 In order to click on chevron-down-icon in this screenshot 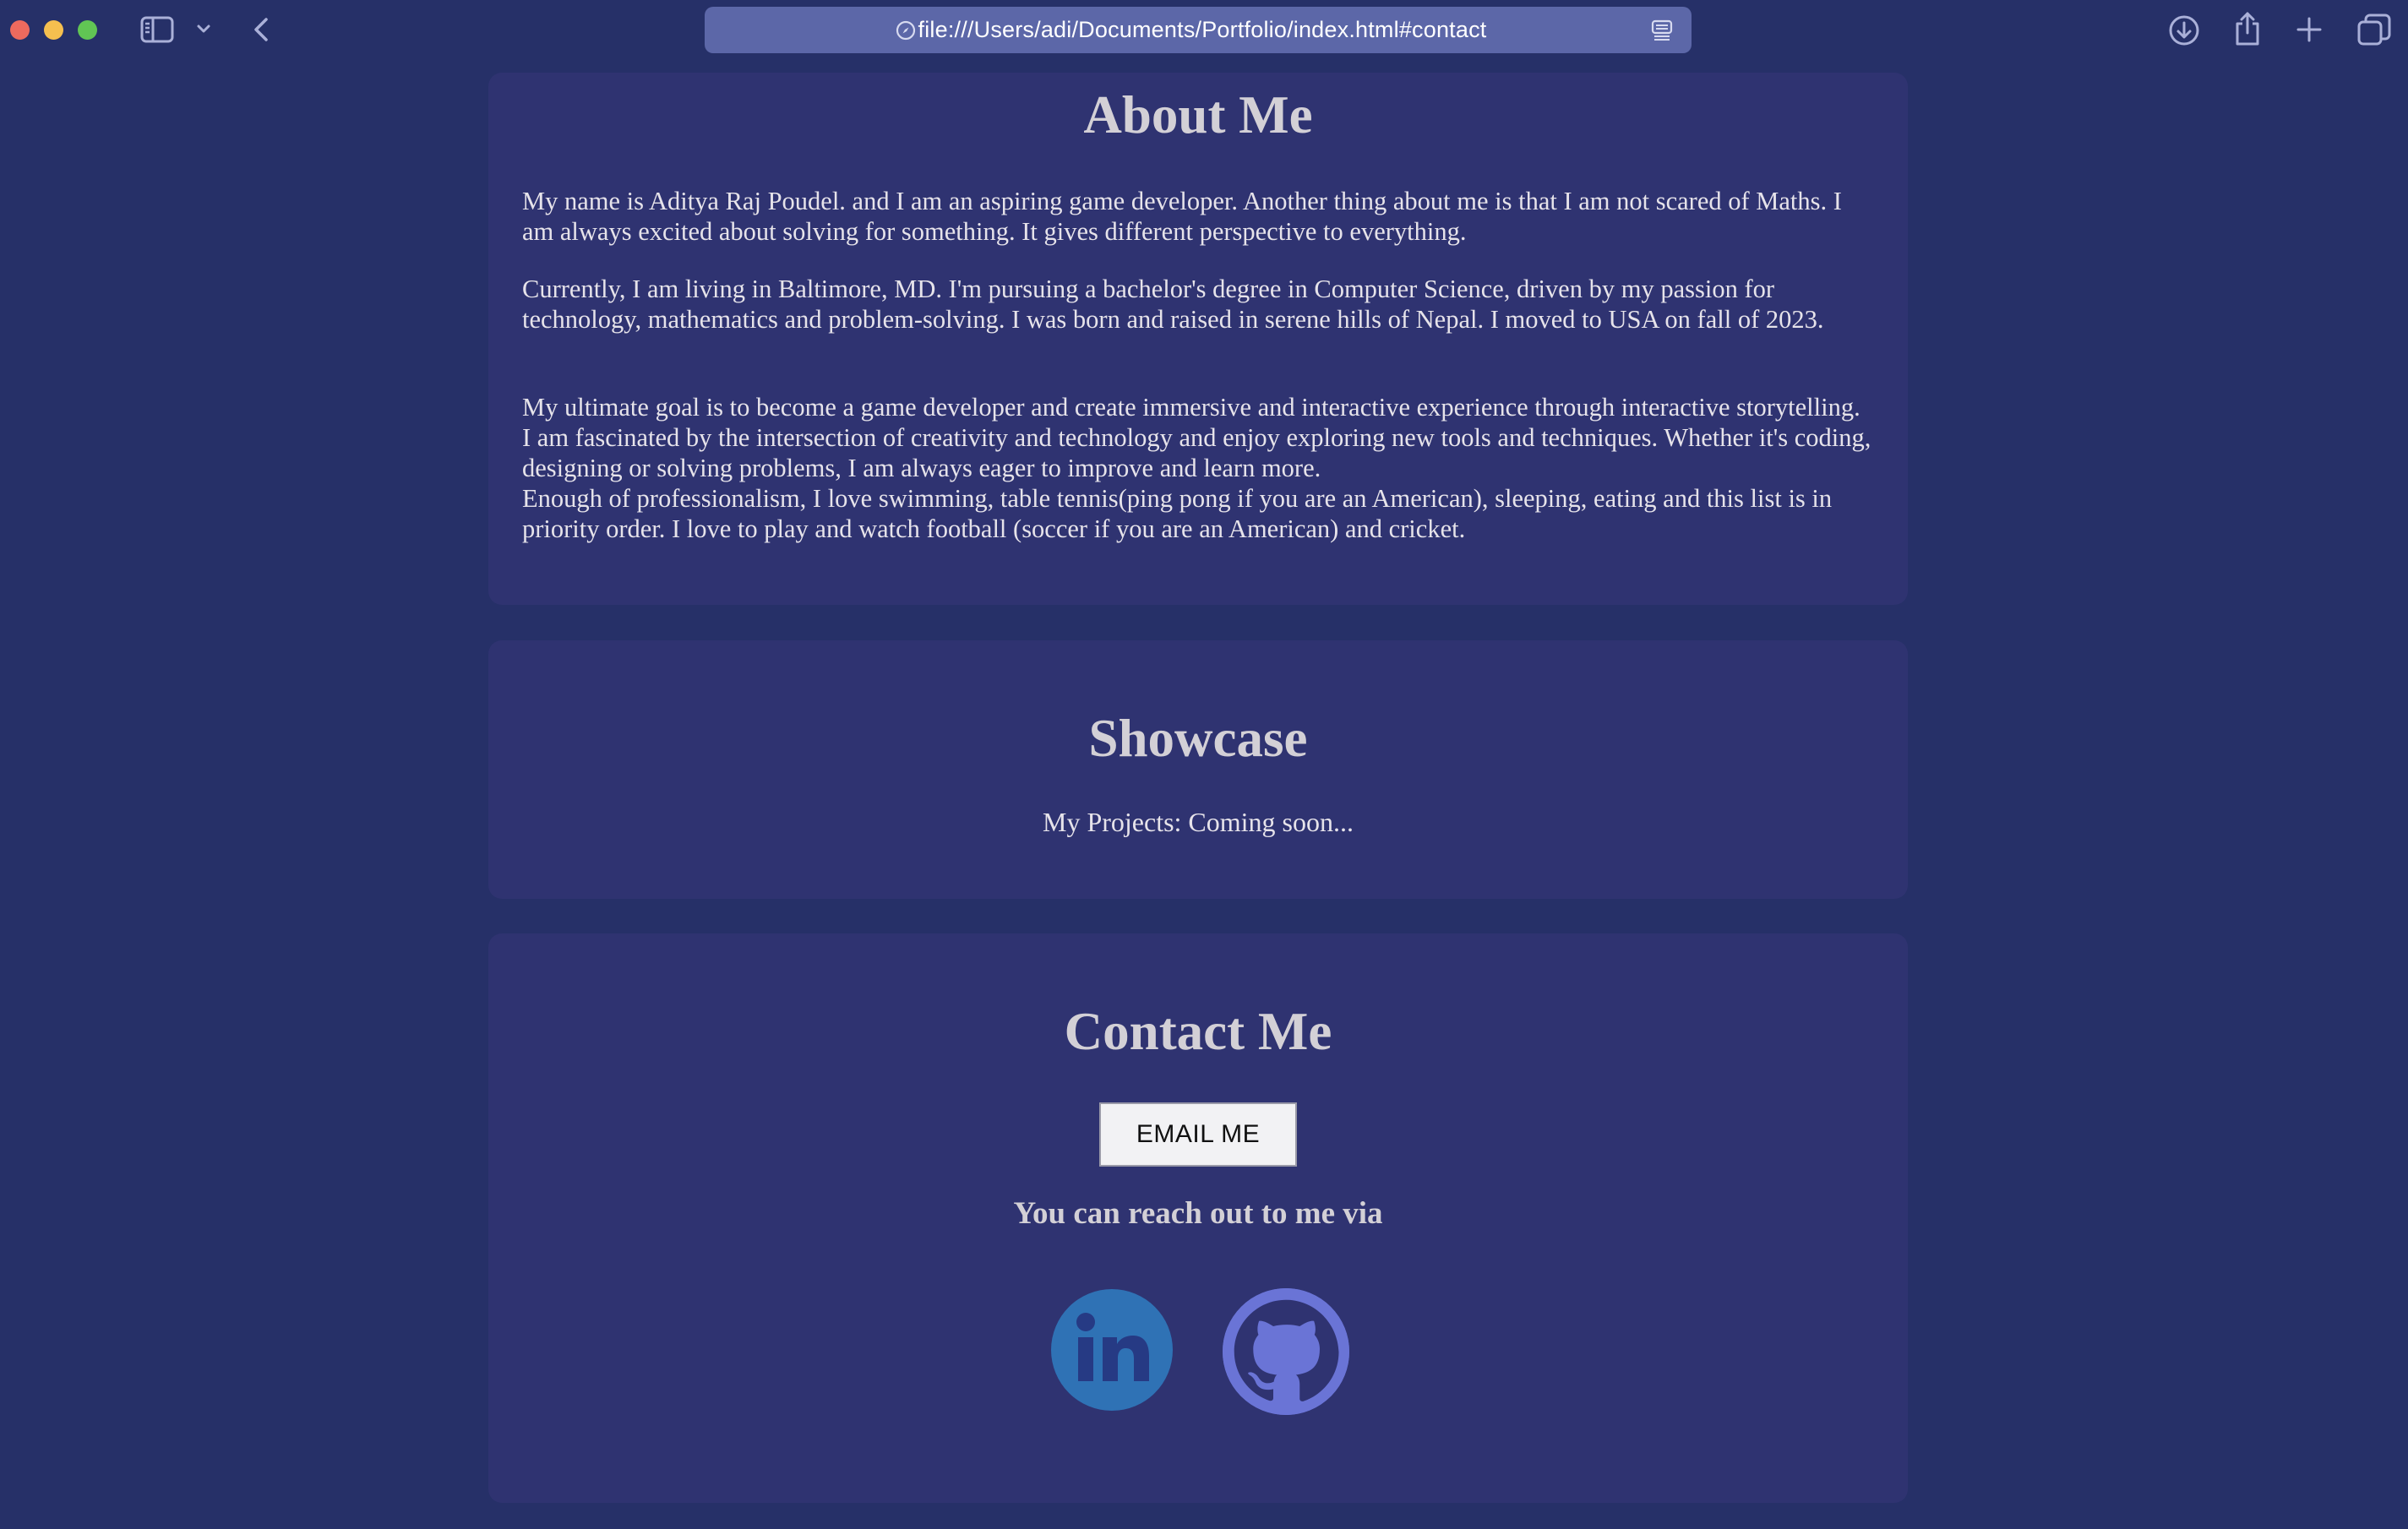, I will do `click(203, 29)`.